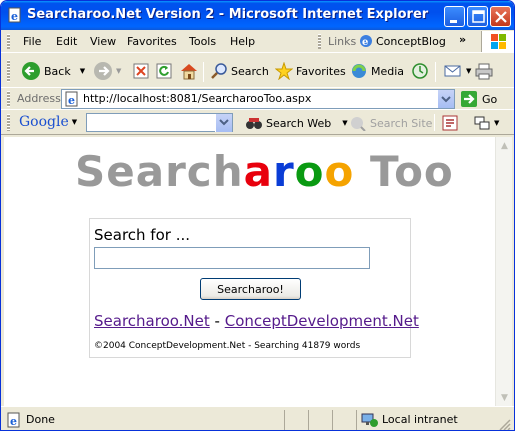 This screenshot has width=515, height=431. I want to click on search-icon, so click(219, 71).